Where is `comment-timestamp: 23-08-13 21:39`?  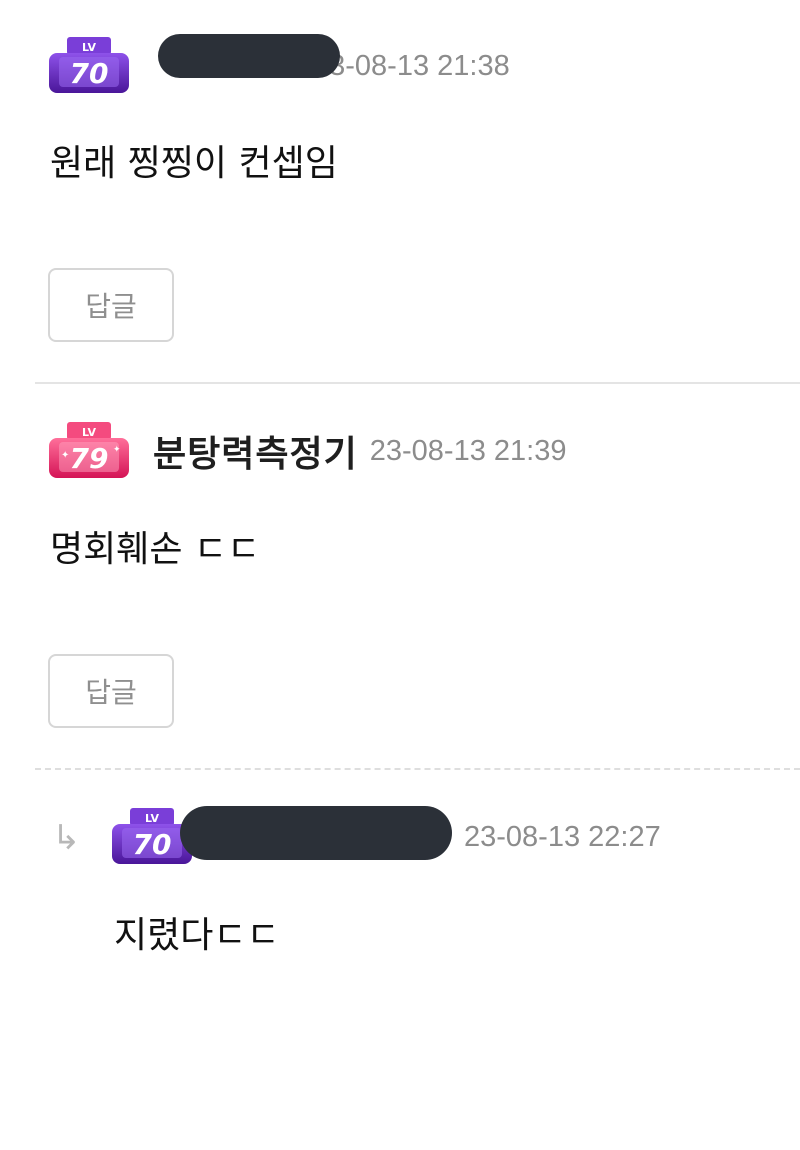
comment-timestamp: 23-08-13 21:39 is located at coordinates (468, 450).